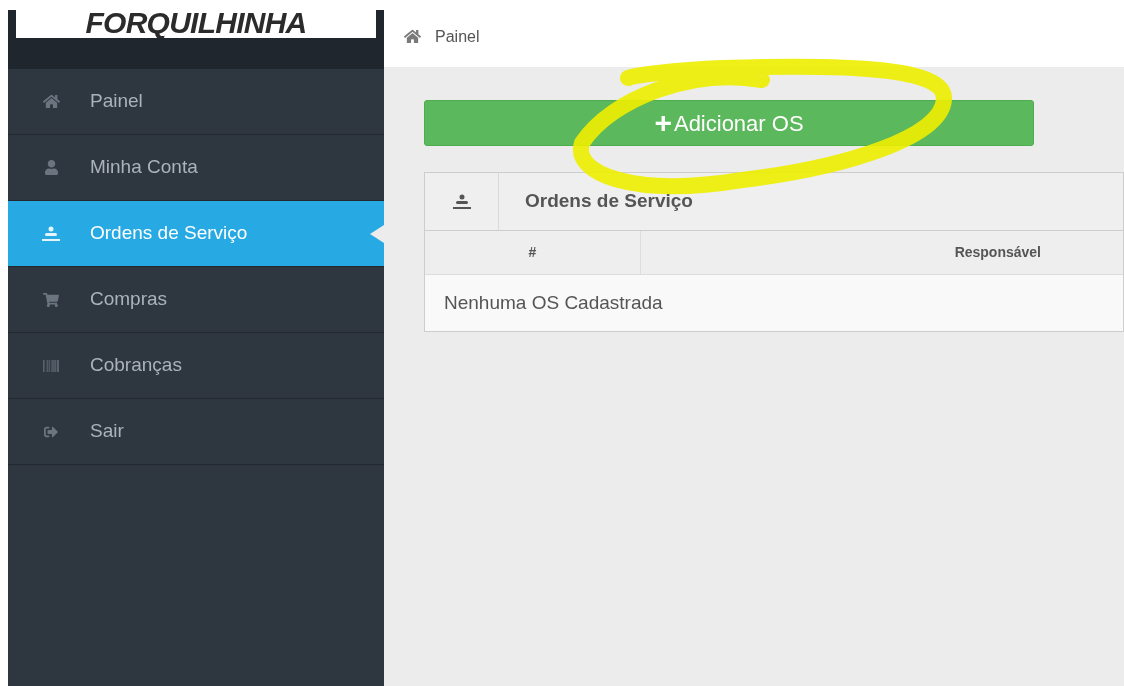  What do you see at coordinates (608, 201) in the screenshot?
I see `panel-title: Ordens de Serviço` at bounding box center [608, 201].